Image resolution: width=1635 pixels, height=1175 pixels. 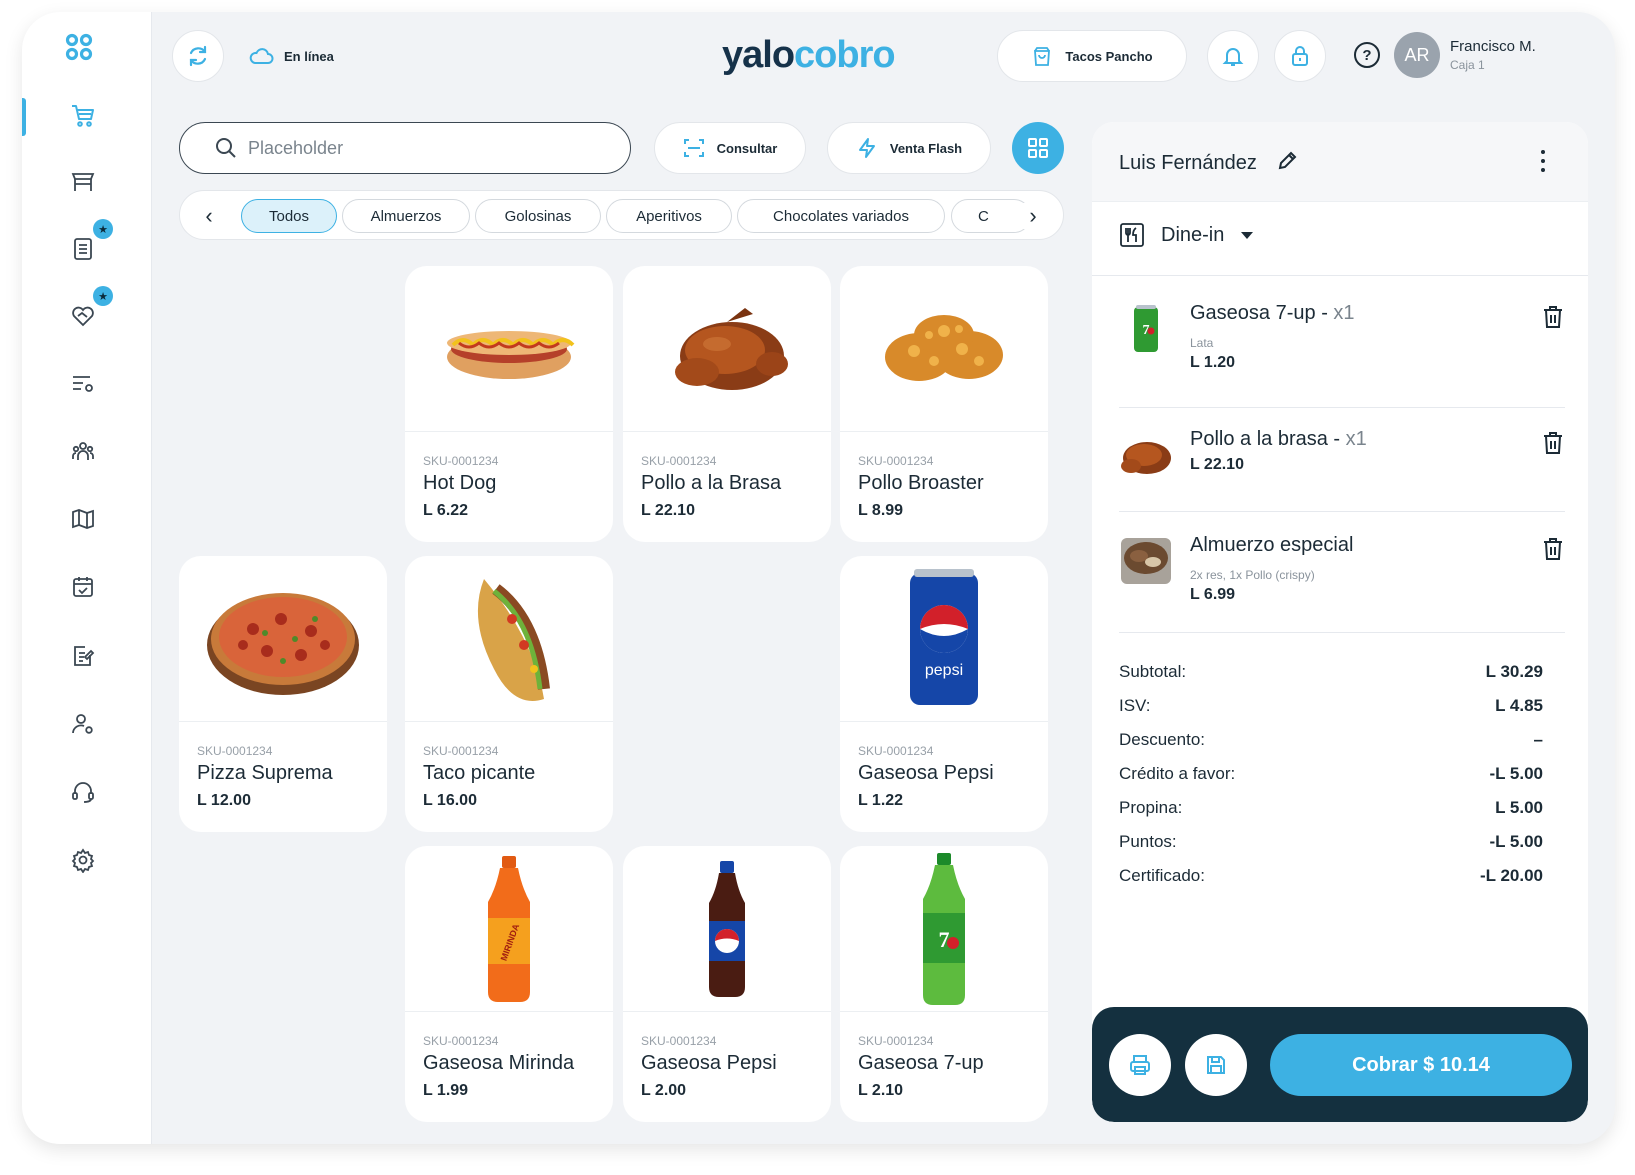 I want to click on category-chip-aperitivos: Aperitivos, so click(x=669, y=216).